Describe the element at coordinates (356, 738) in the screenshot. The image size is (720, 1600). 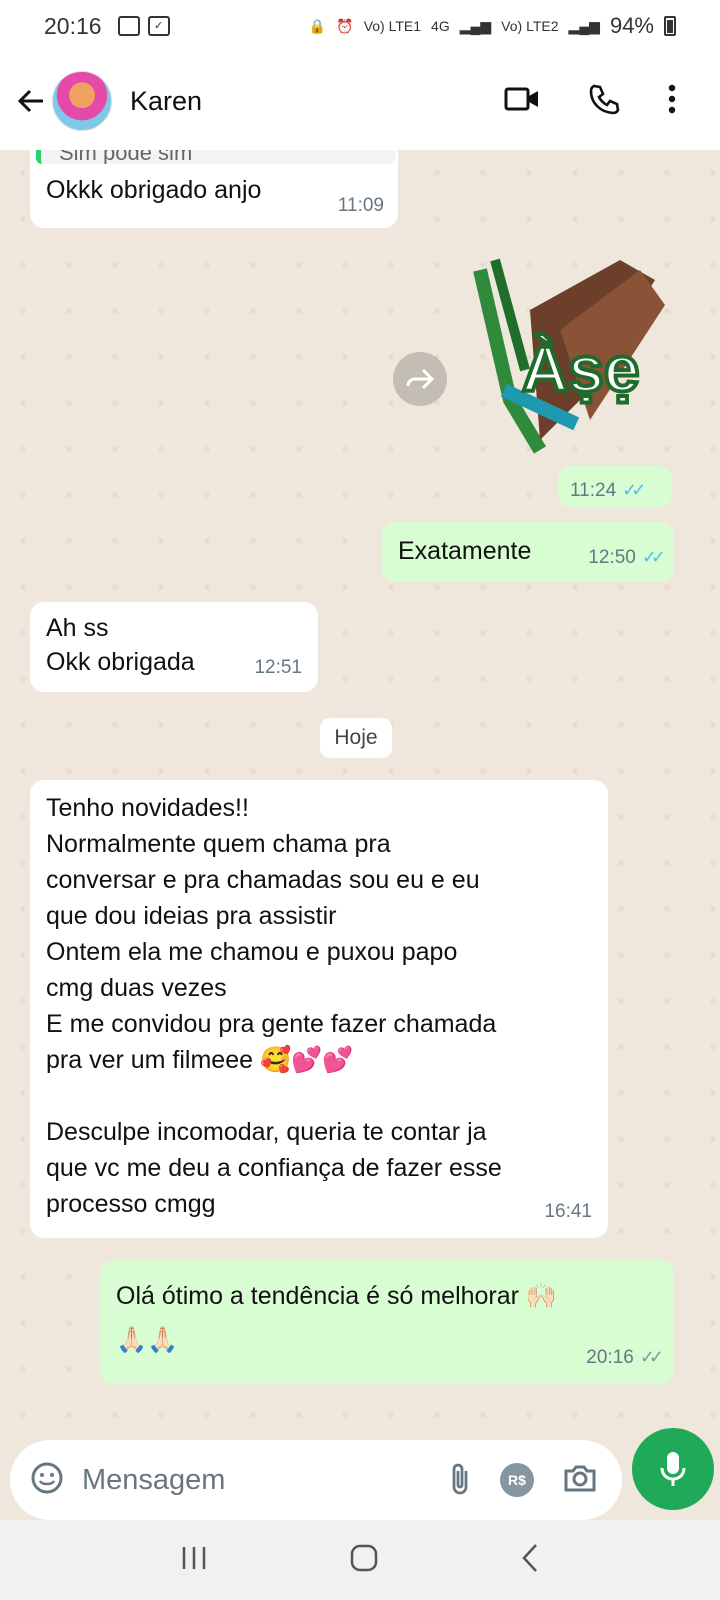
I see `date-divider: Hoje` at that location.